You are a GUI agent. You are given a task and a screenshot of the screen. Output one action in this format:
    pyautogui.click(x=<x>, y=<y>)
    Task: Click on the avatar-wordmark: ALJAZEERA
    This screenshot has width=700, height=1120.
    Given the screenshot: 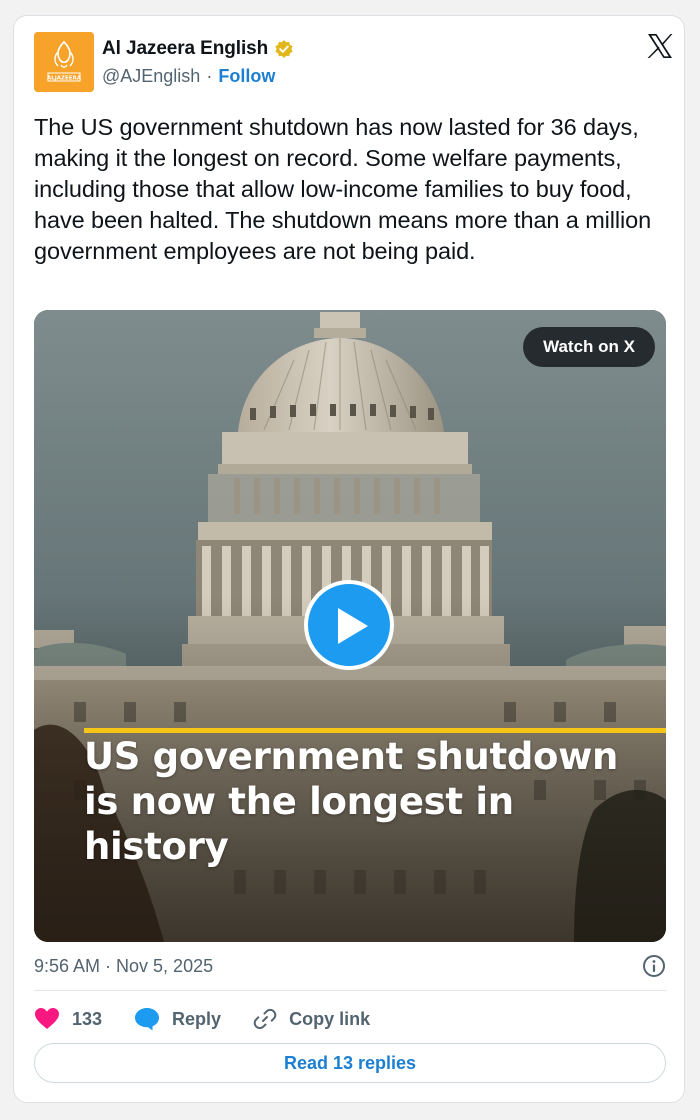 What is the action you would take?
    pyautogui.click(x=64, y=79)
    